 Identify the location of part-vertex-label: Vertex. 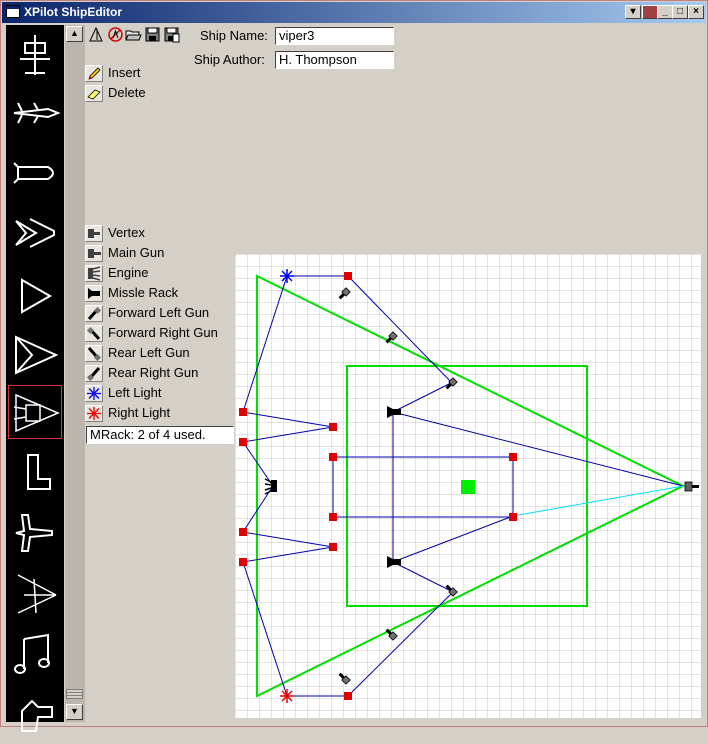
(126, 232).